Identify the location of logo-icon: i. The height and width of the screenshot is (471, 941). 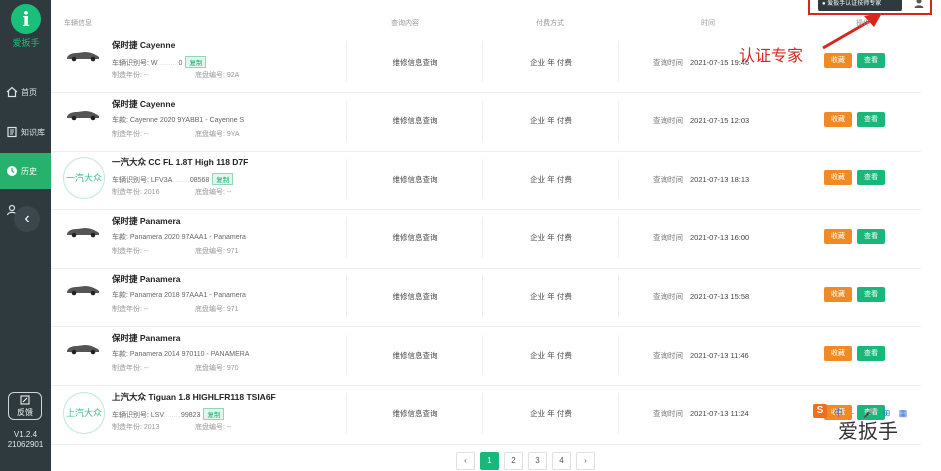
(26, 19).